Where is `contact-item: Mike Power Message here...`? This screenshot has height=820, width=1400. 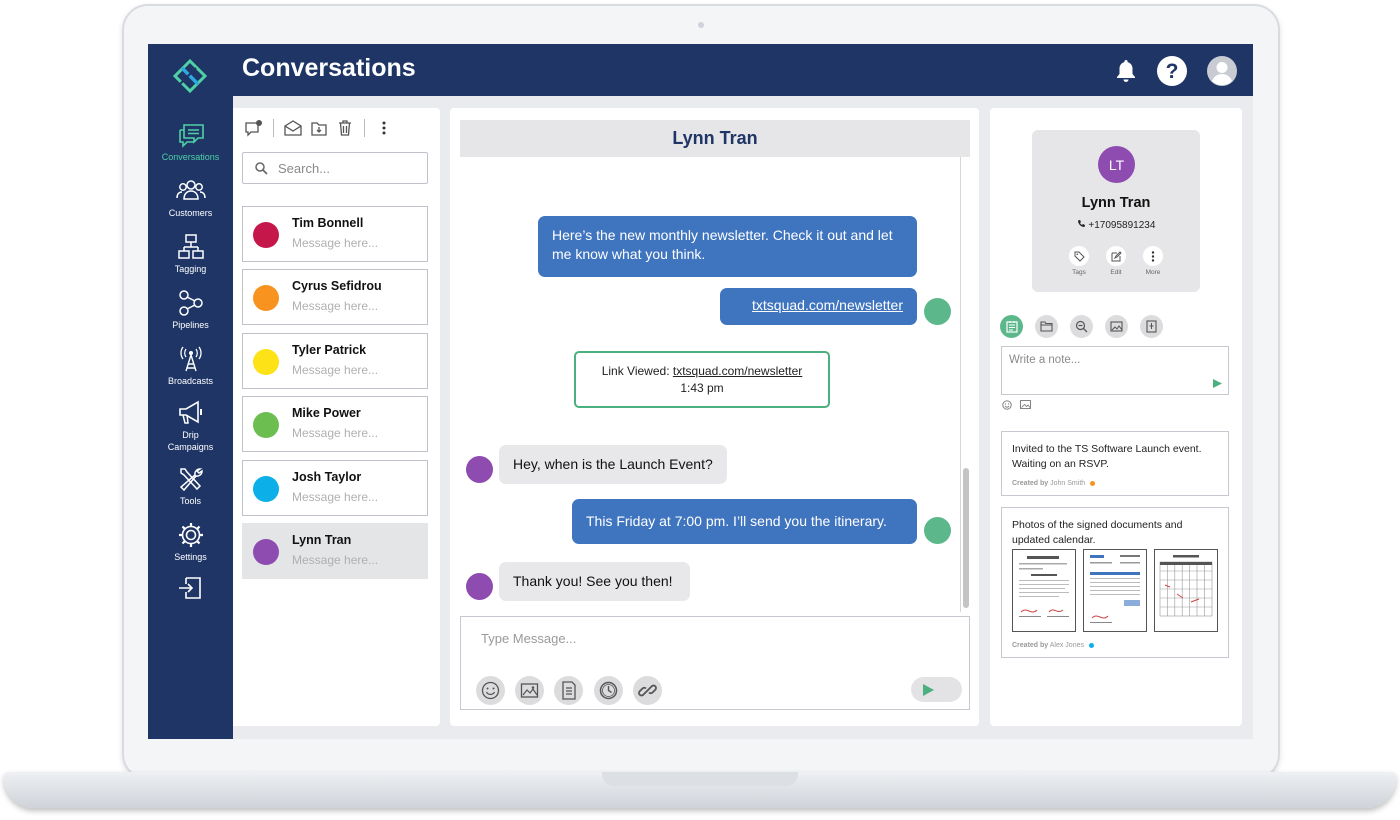 contact-item: Mike Power Message here... is located at coordinates (335, 424).